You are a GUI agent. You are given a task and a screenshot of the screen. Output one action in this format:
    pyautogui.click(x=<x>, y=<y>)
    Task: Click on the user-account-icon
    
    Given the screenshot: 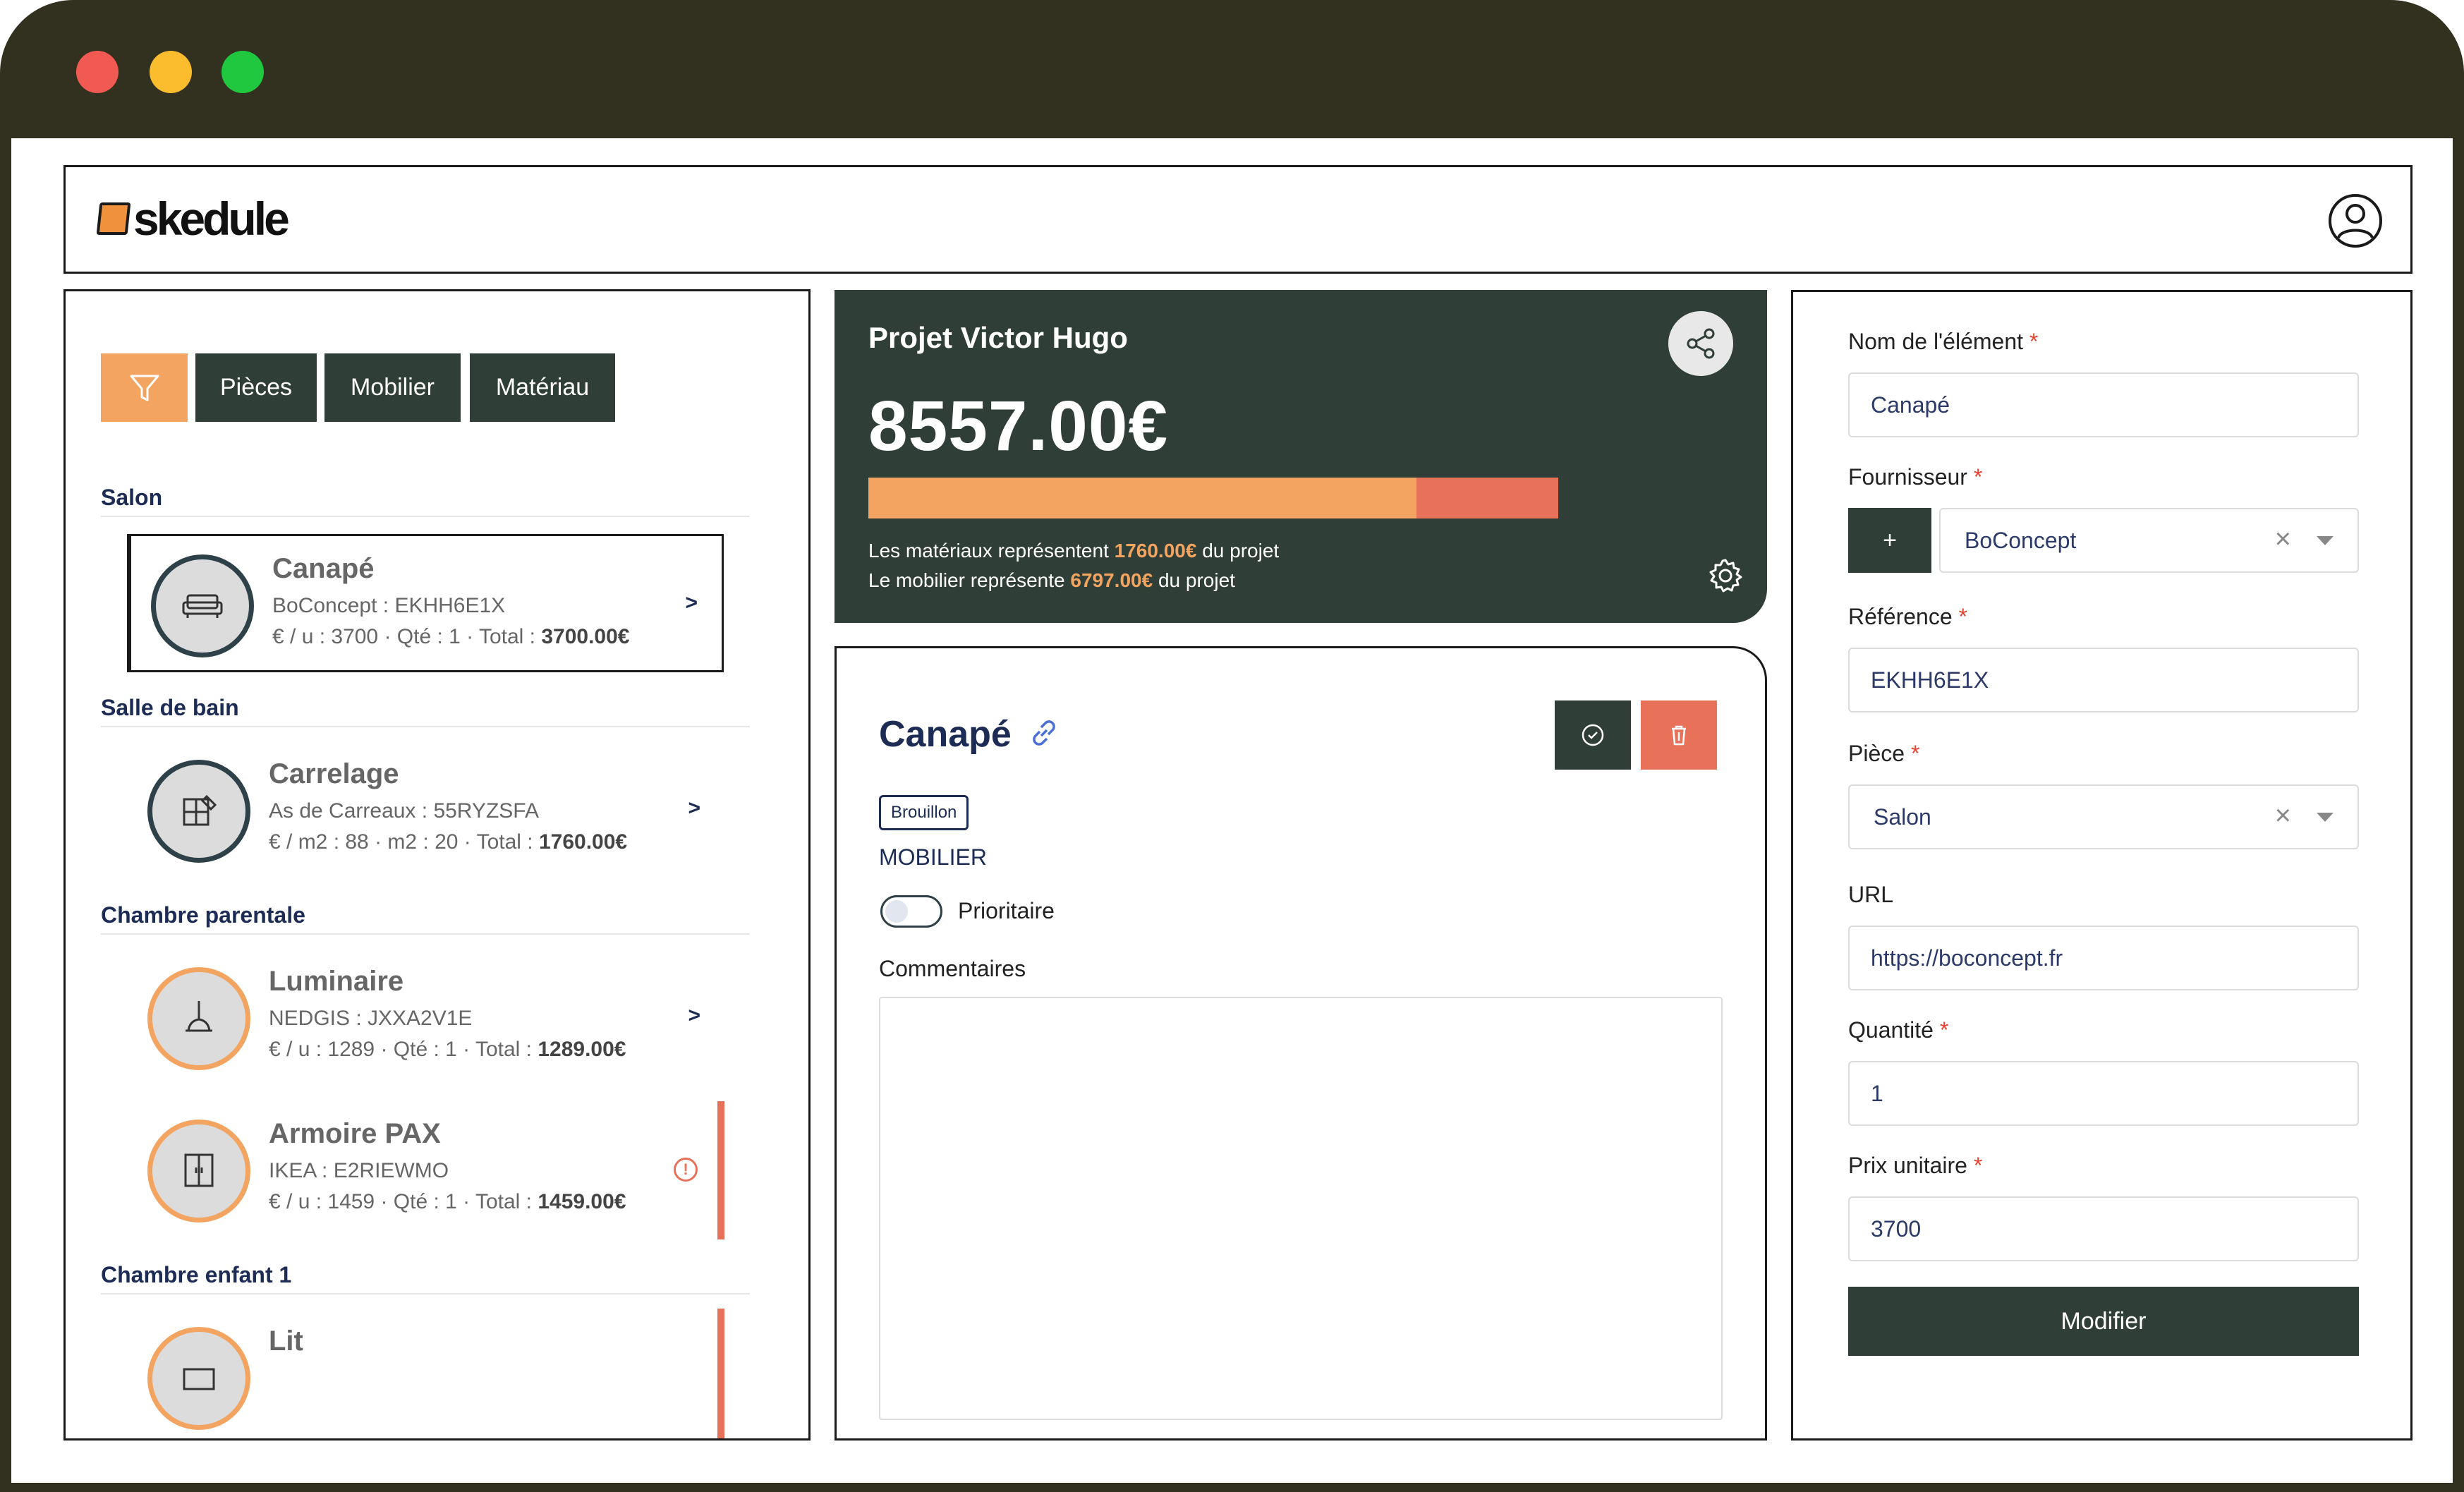 What is the action you would take?
    pyautogui.click(x=2355, y=221)
    